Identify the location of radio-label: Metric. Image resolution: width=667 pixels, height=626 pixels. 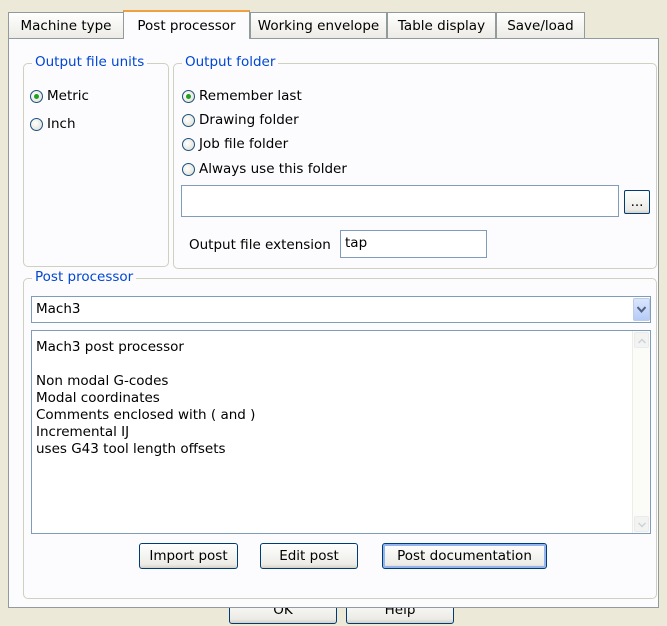
(68, 96).